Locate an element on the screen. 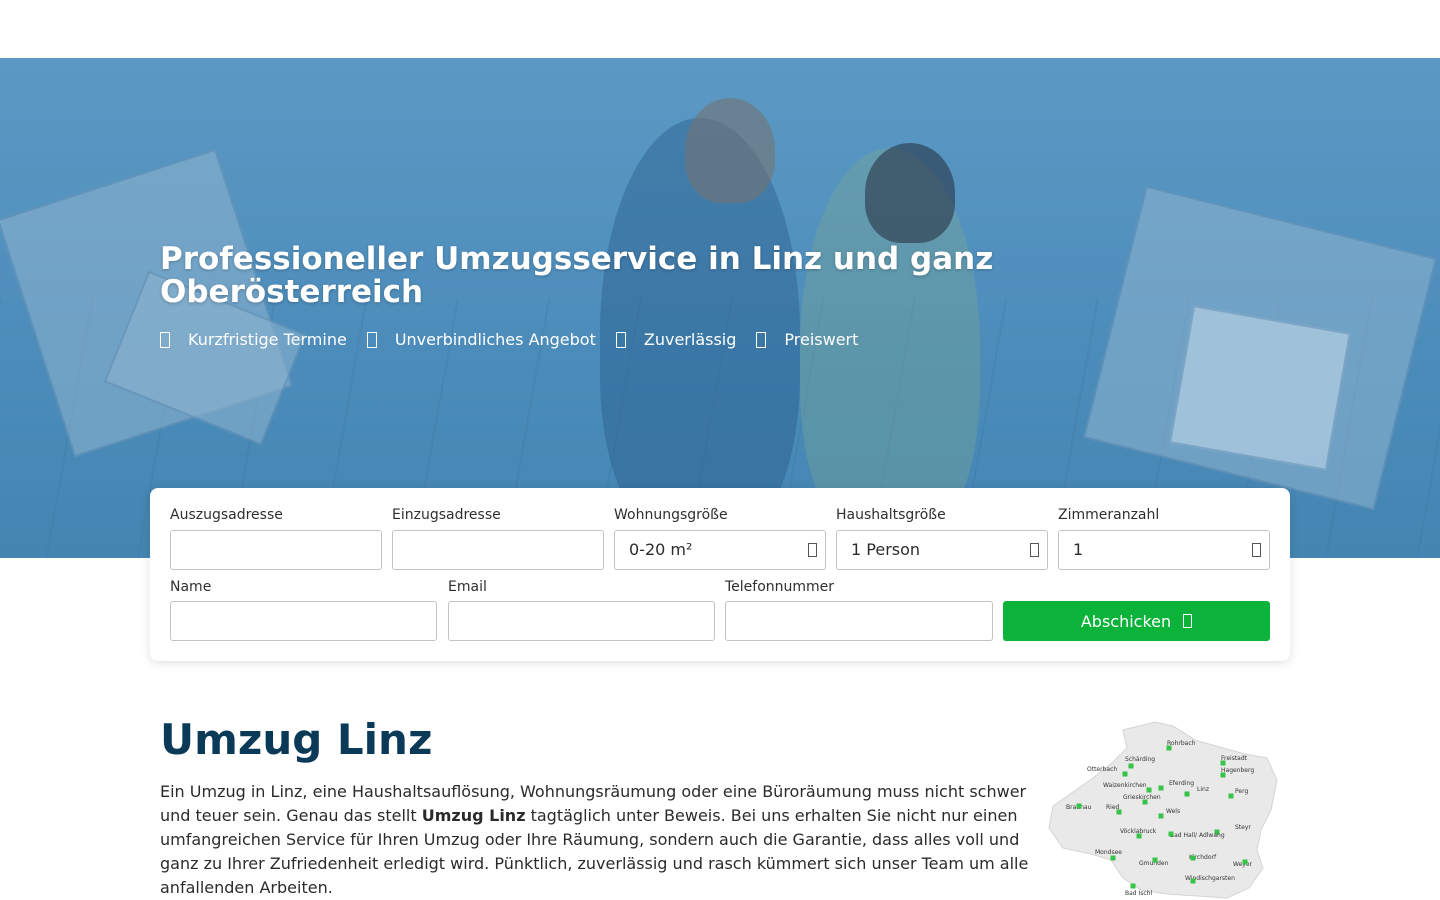 The image size is (1440, 900). feature-label: Unverbindliches Angebot is located at coordinates (495, 339).